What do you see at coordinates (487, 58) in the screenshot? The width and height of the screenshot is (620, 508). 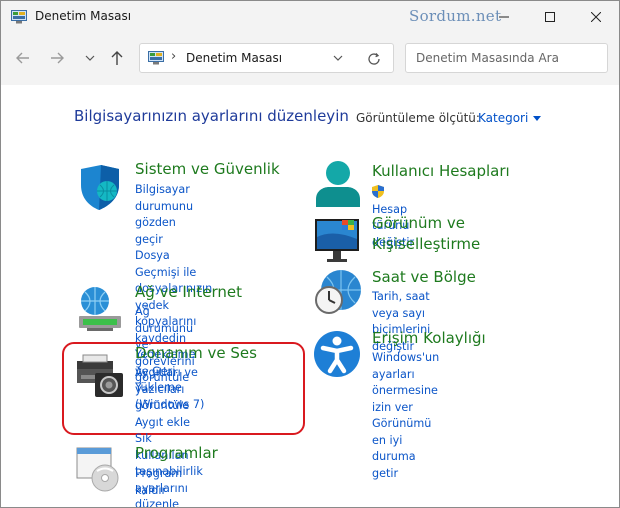 I see `search-placeholder: Denetim Masasında Ara` at bounding box center [487, 58].